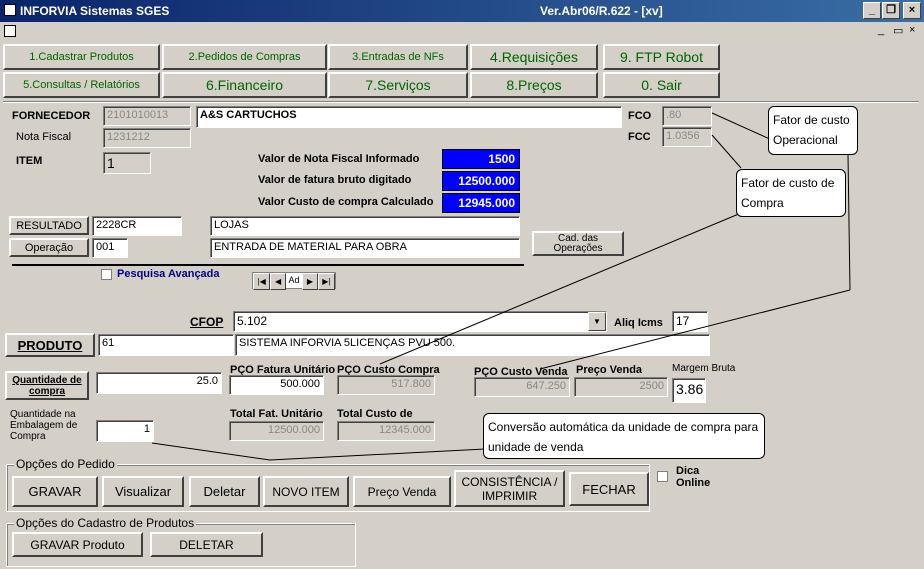 Image resolution: width=924 pixels, height=569 pixels. Describe the element at coordinates (402, 491) in the screenshot. I see `preco-venda-button: Preço Venda` at that location.